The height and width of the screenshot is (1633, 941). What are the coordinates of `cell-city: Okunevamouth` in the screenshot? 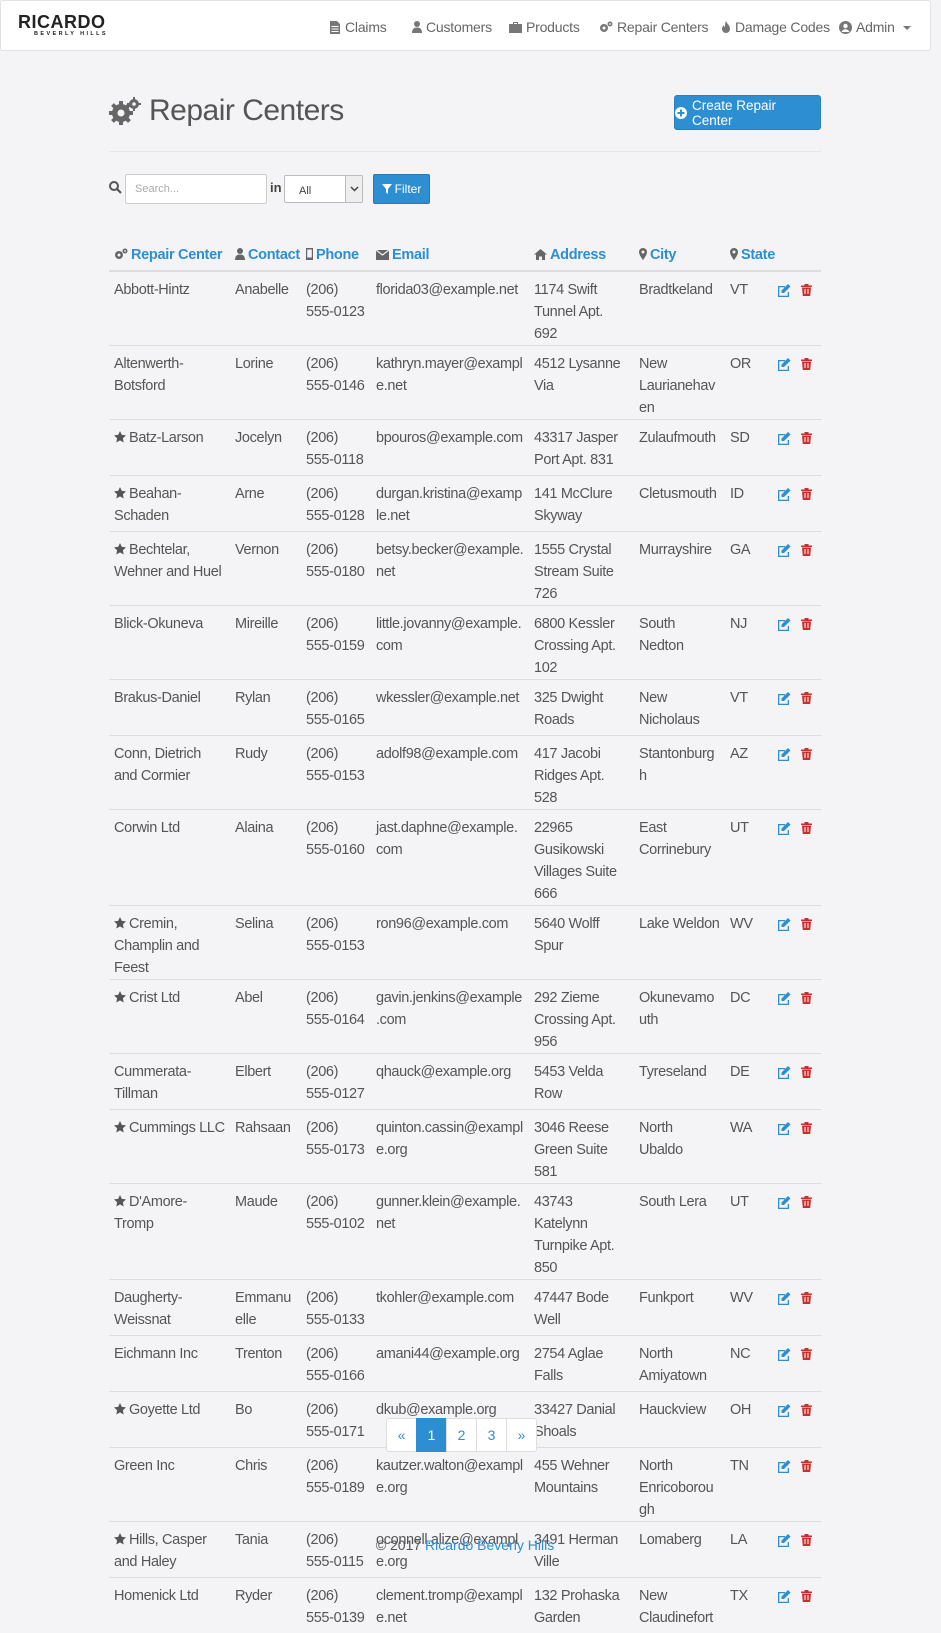 It's located at (679, 1017).